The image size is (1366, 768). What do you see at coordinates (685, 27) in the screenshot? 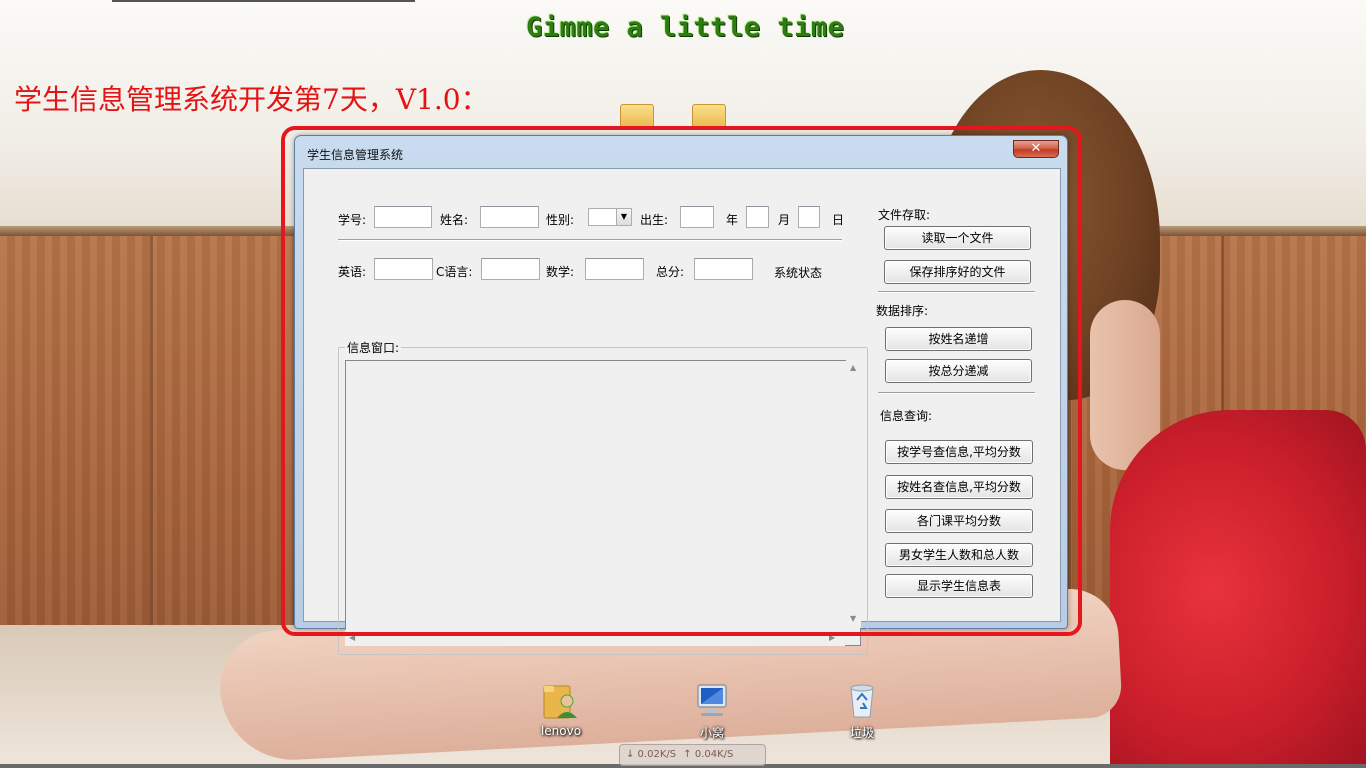
I see `banner-title: Gimme a little time` at bounding box center [685, 27].